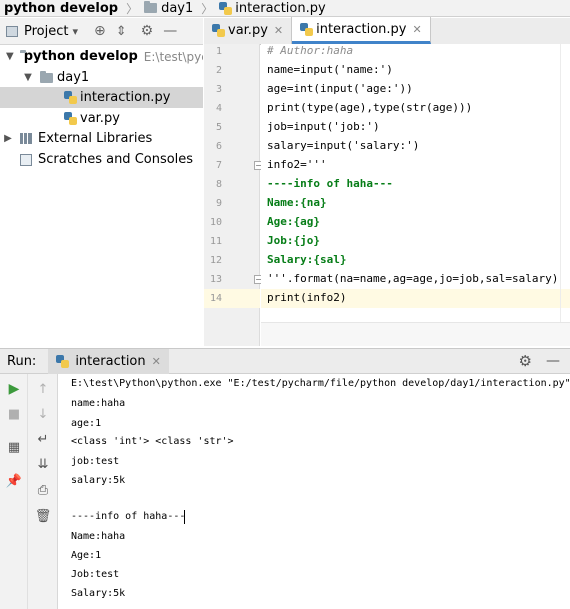 The width and height of the screenshot is (570, 609). Describe the element at coordinates (14, 481) in the screenshot. I see `pin-icon: 📌` at that location.